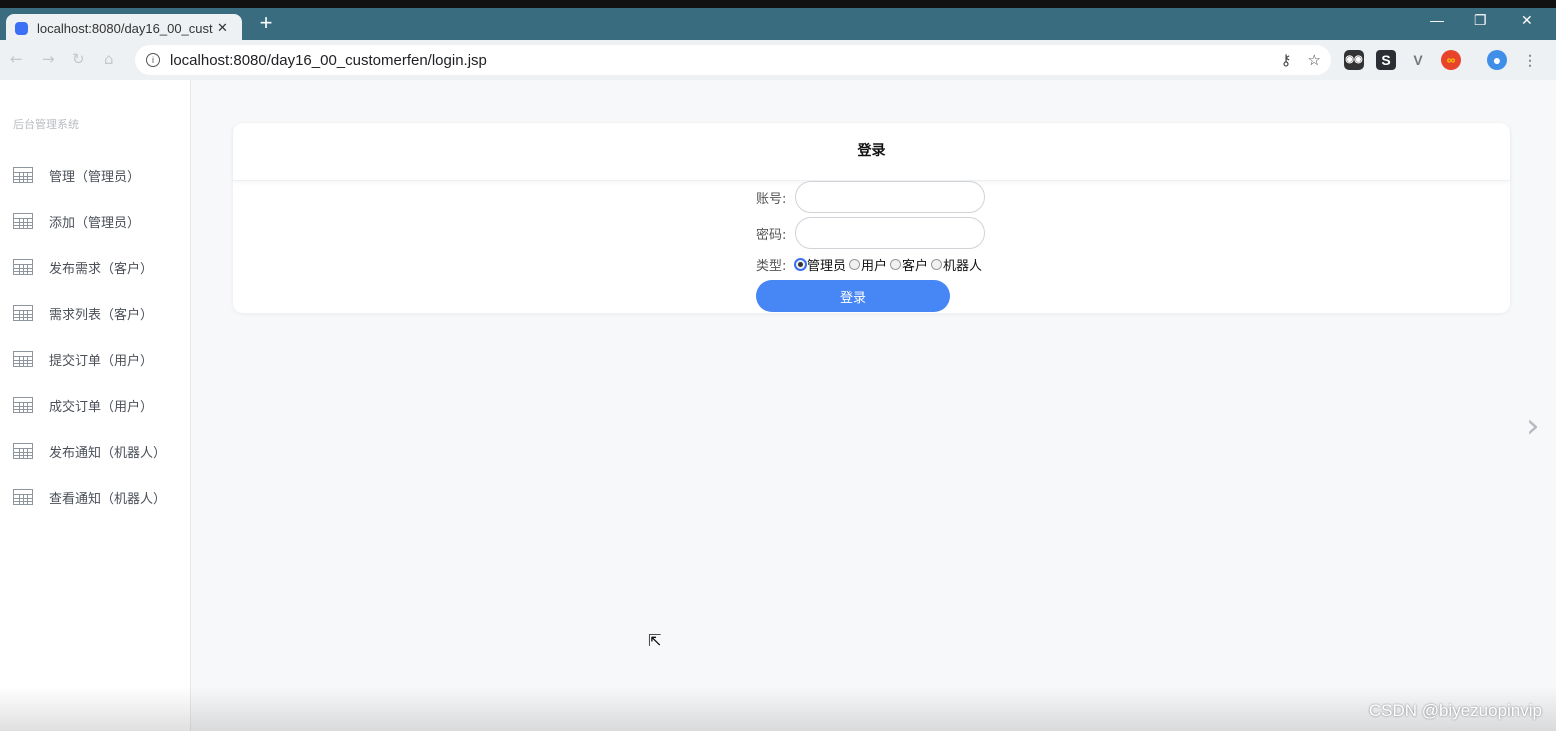 Image resolution: width=1556 pixels, height=731 pixels. Describe the element at coordinates (890, 197) in the screenshot. I see `account-input` at that location.